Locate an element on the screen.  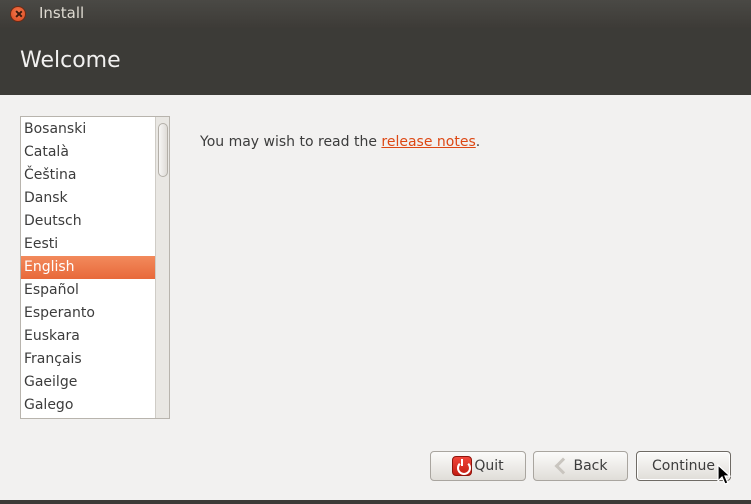
release-text-suffix: . is located at coordinates (478, 142).